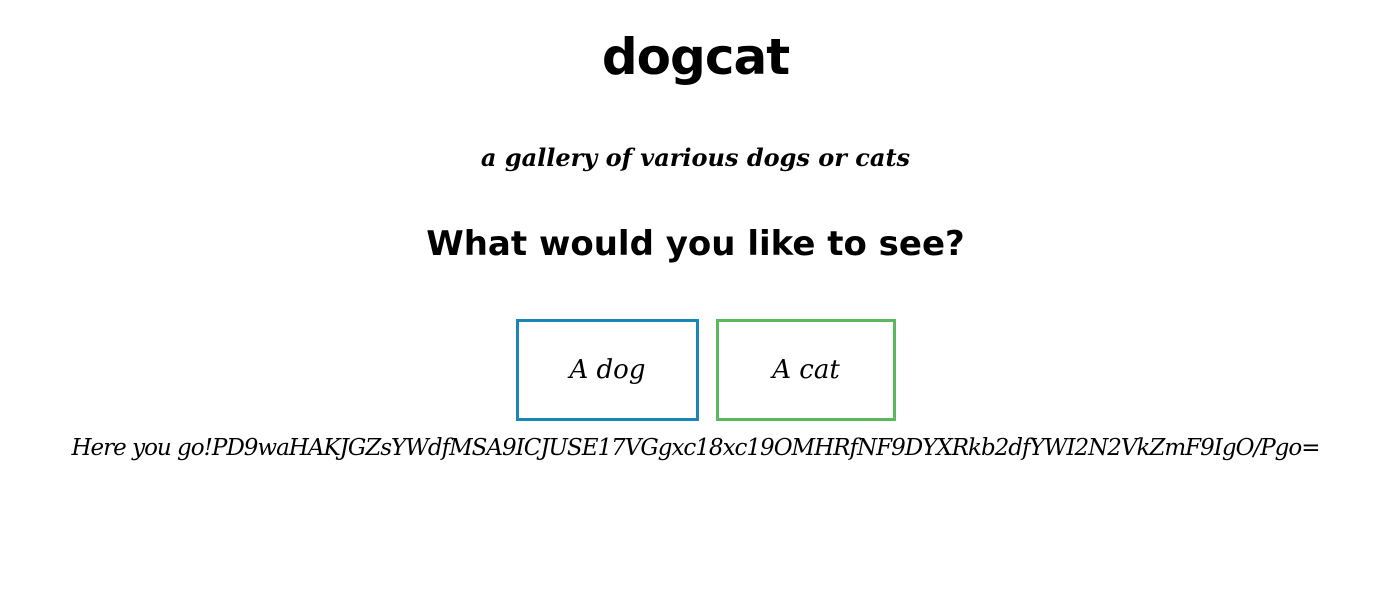 Image resolution: width=1391 pixels, height=594 pixels. I want to click on cat-button: A cat, so click(806, 370).